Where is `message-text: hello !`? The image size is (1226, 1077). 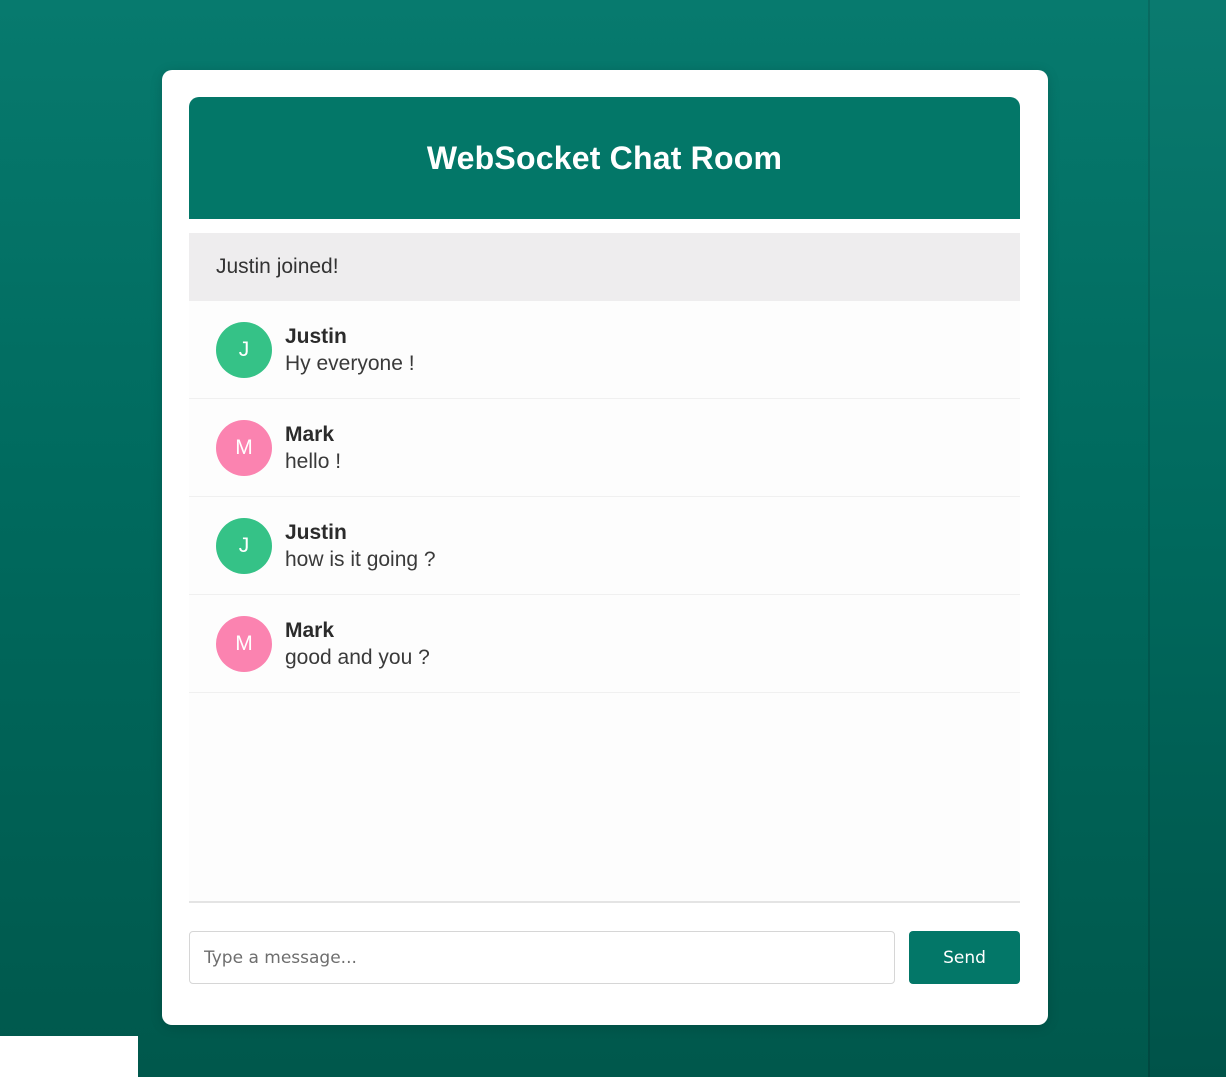 message-text: hello ! is located at coordinates (313, 461).